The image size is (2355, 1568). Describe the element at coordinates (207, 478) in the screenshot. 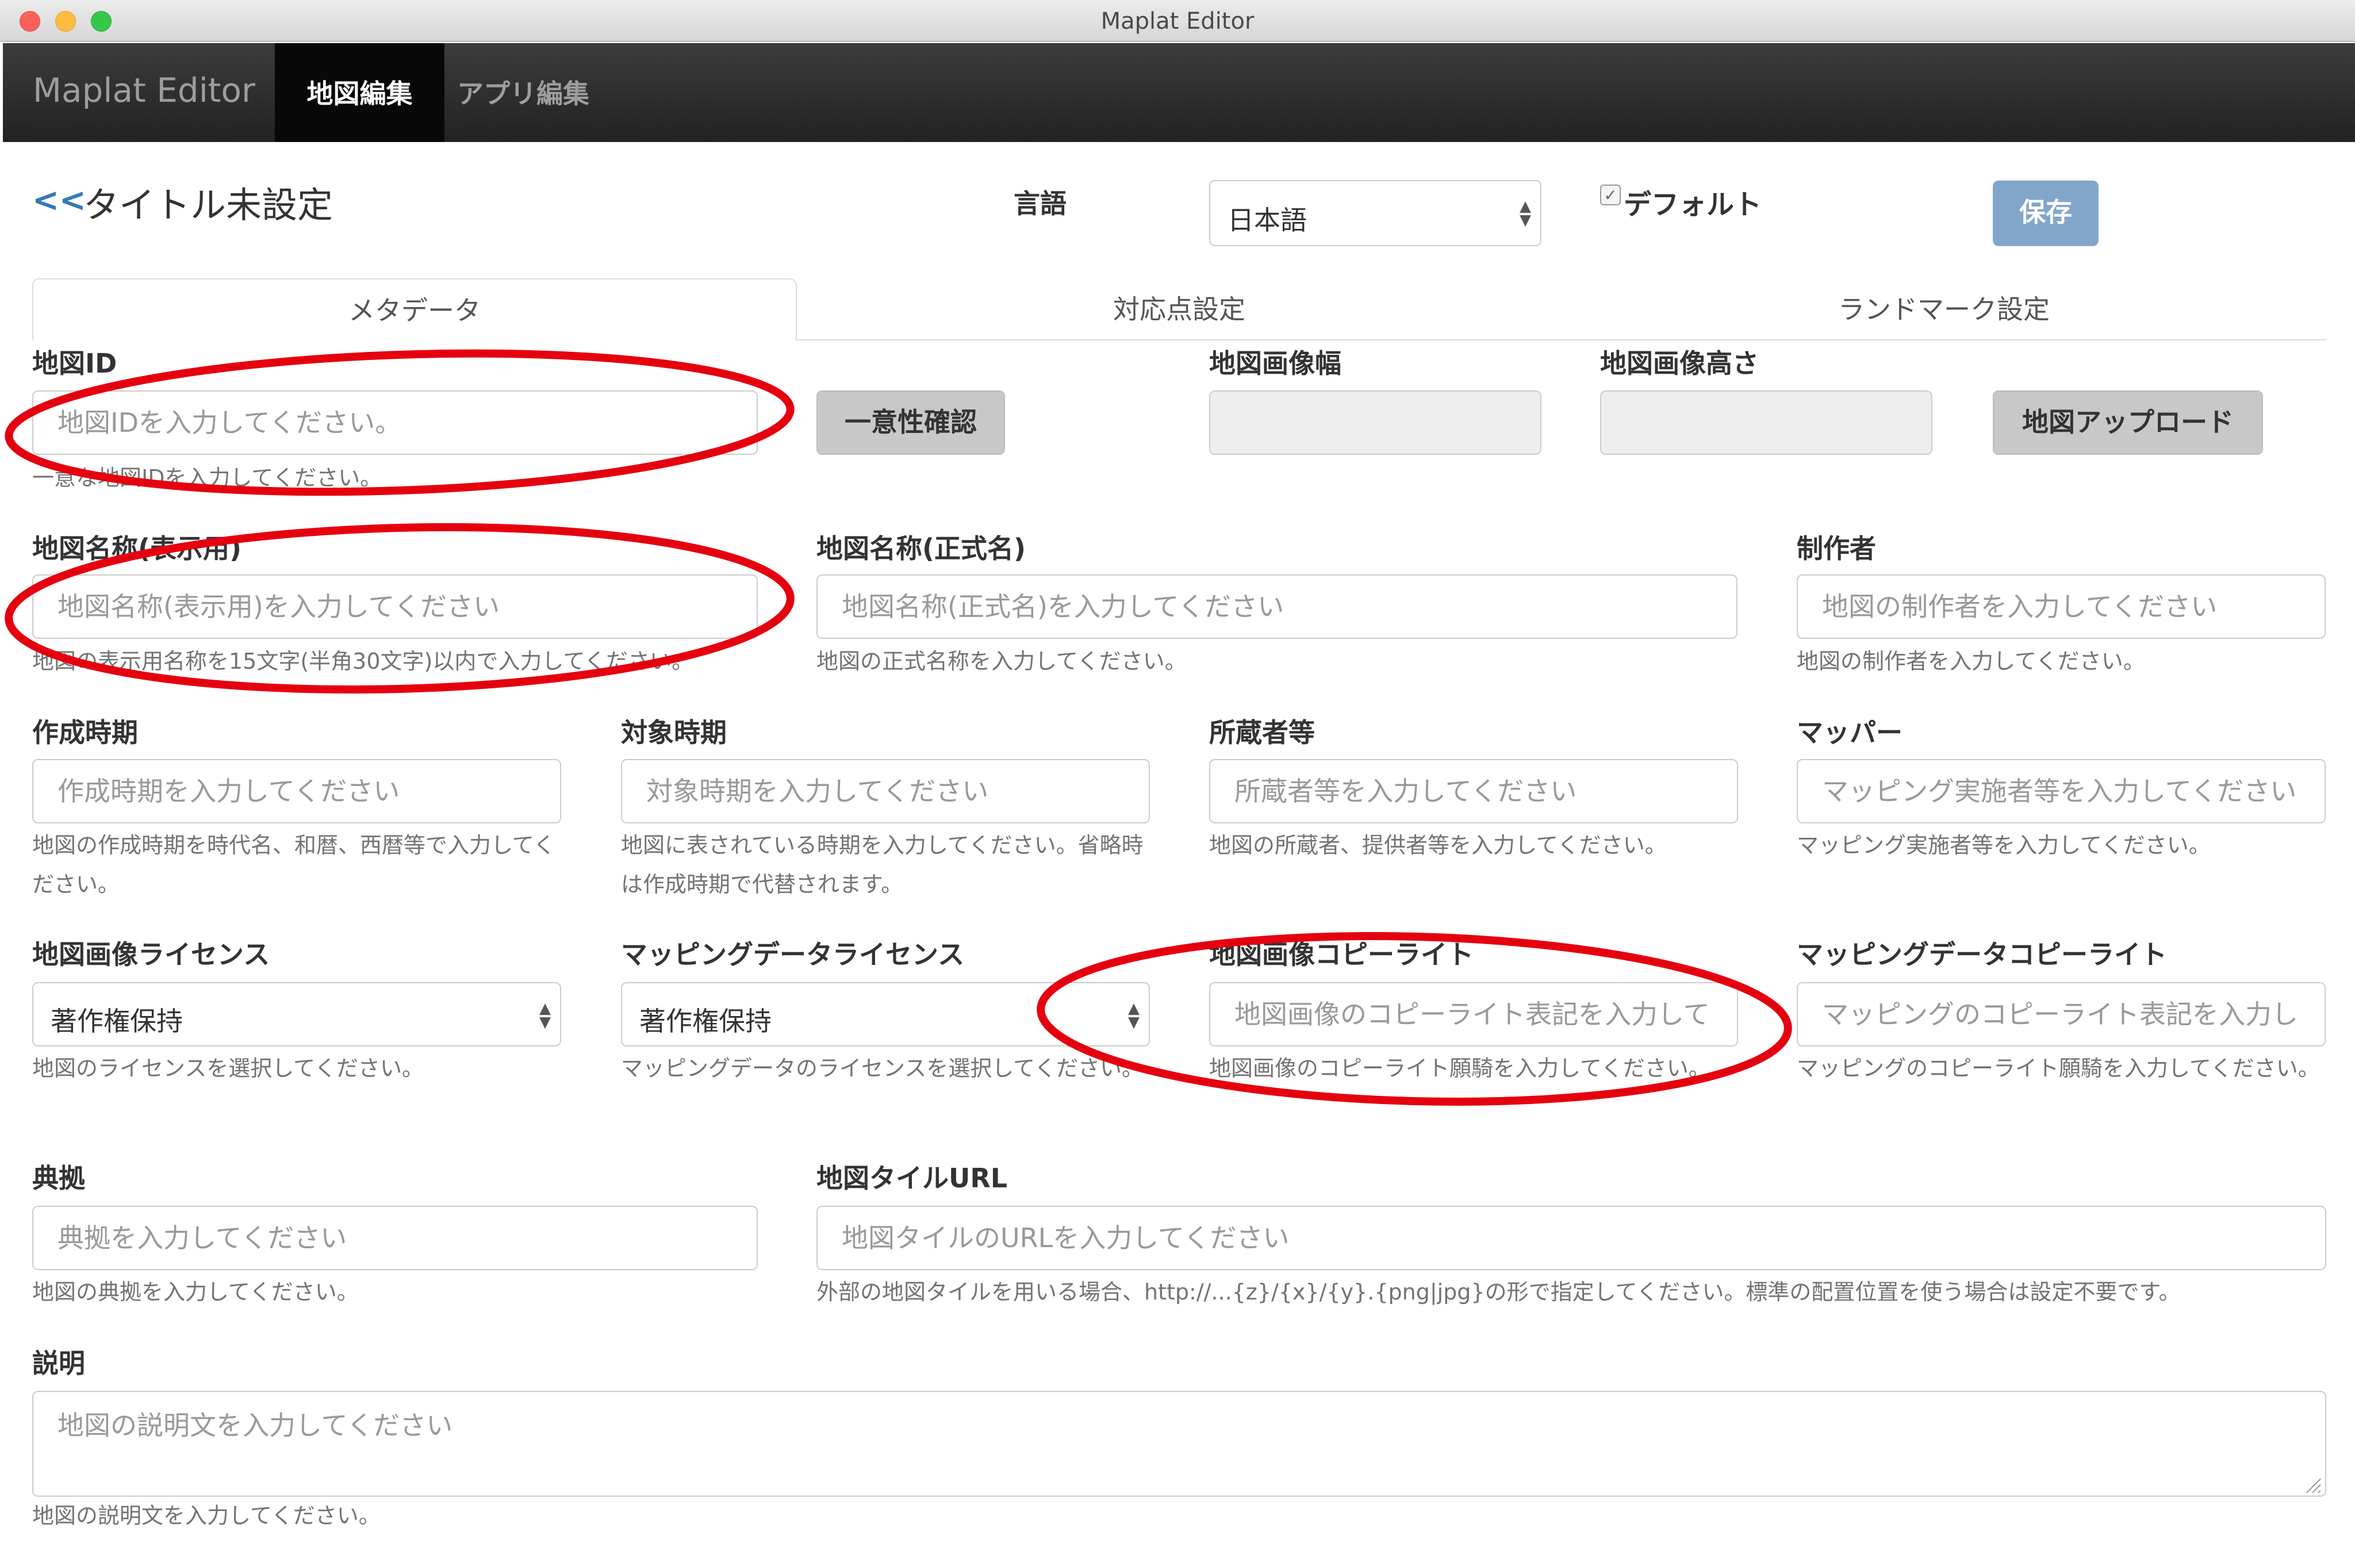

I see `map-id-help: 一意な地図IDを入力してください。` at that location.